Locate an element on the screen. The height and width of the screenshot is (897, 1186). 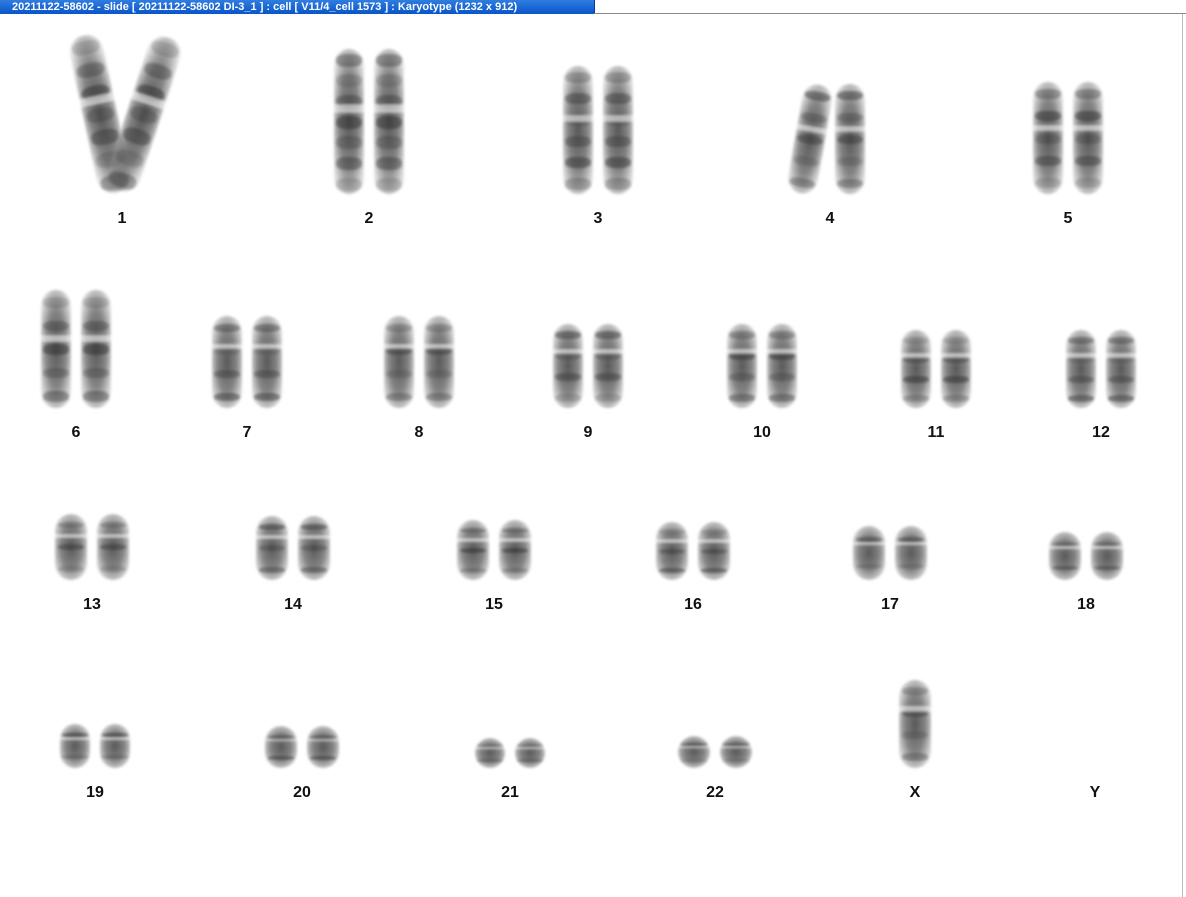
chromosome-slot-17: 17 is located at coordinates (890, 508).